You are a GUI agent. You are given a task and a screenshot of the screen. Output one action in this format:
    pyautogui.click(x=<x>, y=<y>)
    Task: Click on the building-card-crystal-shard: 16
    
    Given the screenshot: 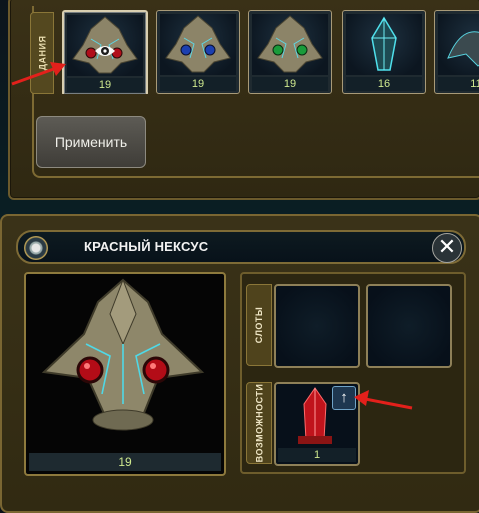 What is the action you would take?
    pyautogui.click(x=384, y=52)
    